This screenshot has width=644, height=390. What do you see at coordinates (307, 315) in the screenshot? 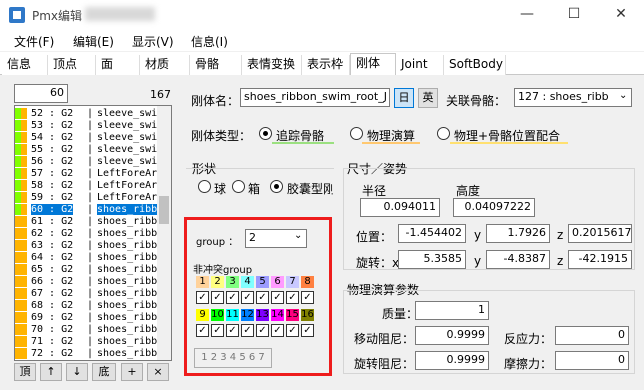
I see `group-swatch: 16` at bounding box center [307, 315].